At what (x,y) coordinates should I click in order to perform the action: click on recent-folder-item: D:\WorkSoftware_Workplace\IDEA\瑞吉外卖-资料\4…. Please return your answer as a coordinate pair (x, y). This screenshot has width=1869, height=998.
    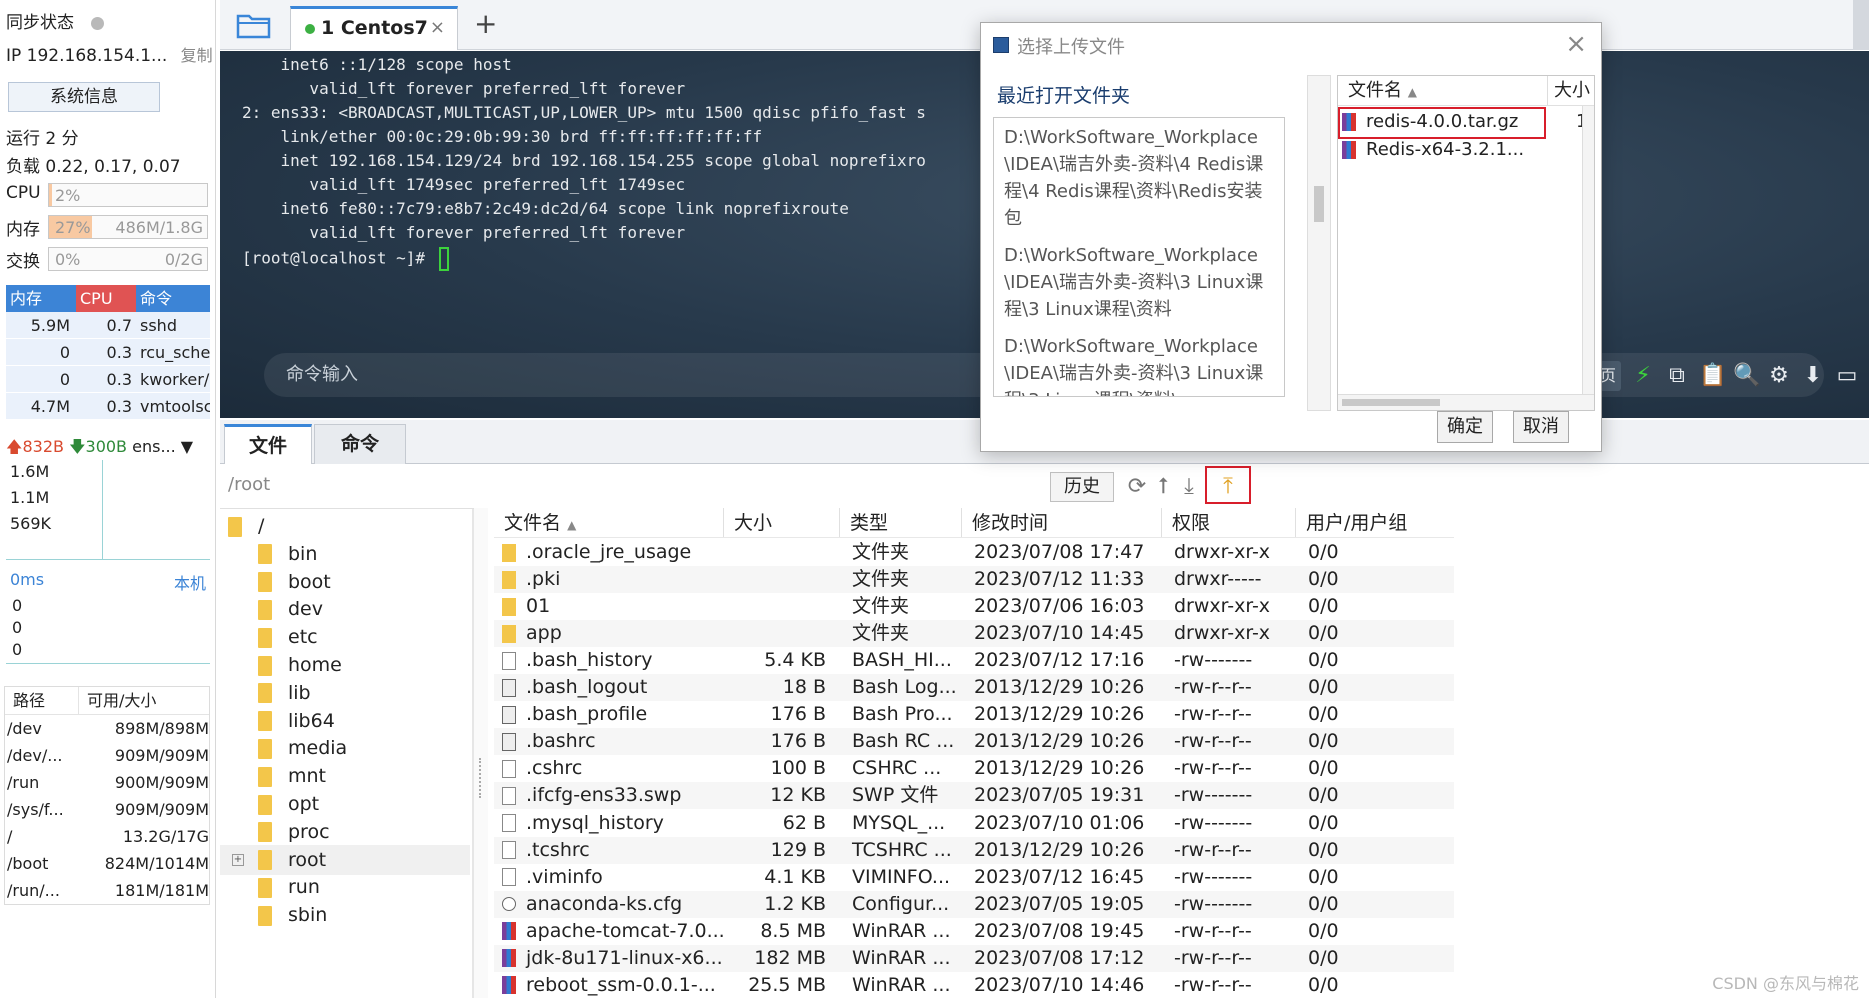
    Looking at the image, I should click on (1134, 177).